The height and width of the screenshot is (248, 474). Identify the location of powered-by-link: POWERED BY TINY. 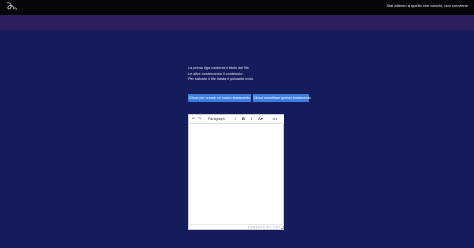
(264, 227).